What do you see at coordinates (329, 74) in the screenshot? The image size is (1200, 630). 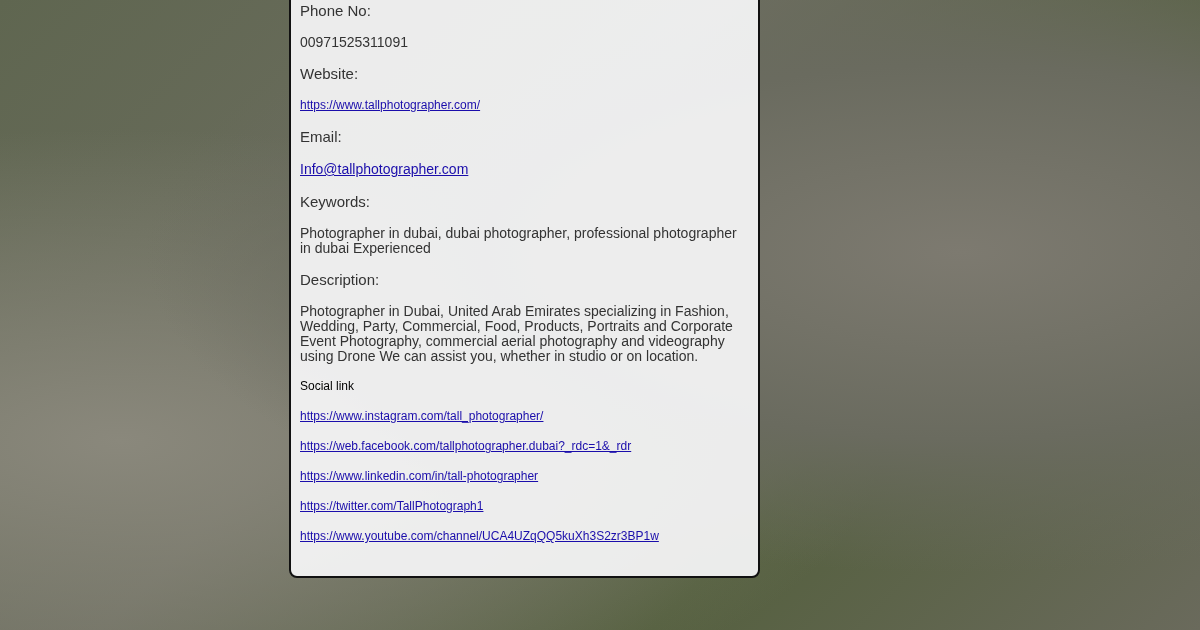 I see `field-label: Website:` at bounding box center [329, 74].